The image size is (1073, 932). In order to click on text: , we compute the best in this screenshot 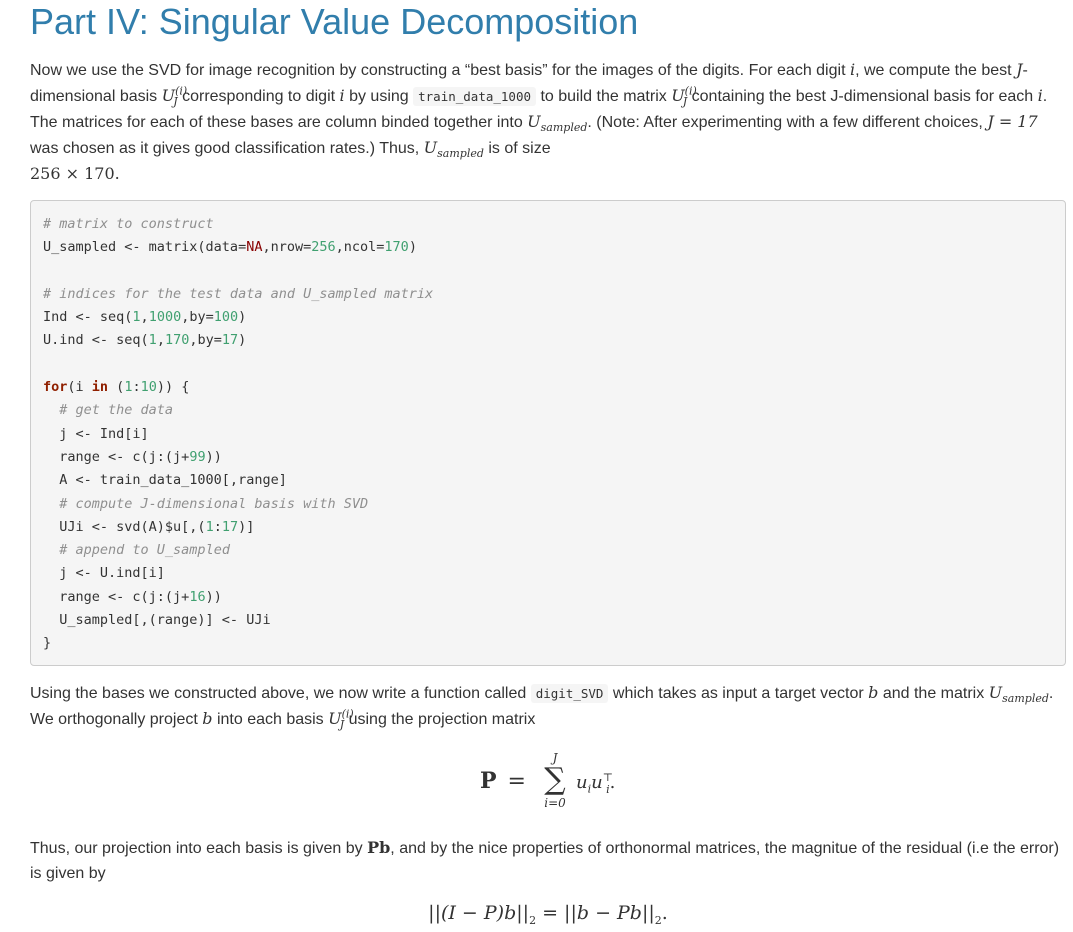, I will do `click(936, 70)`.